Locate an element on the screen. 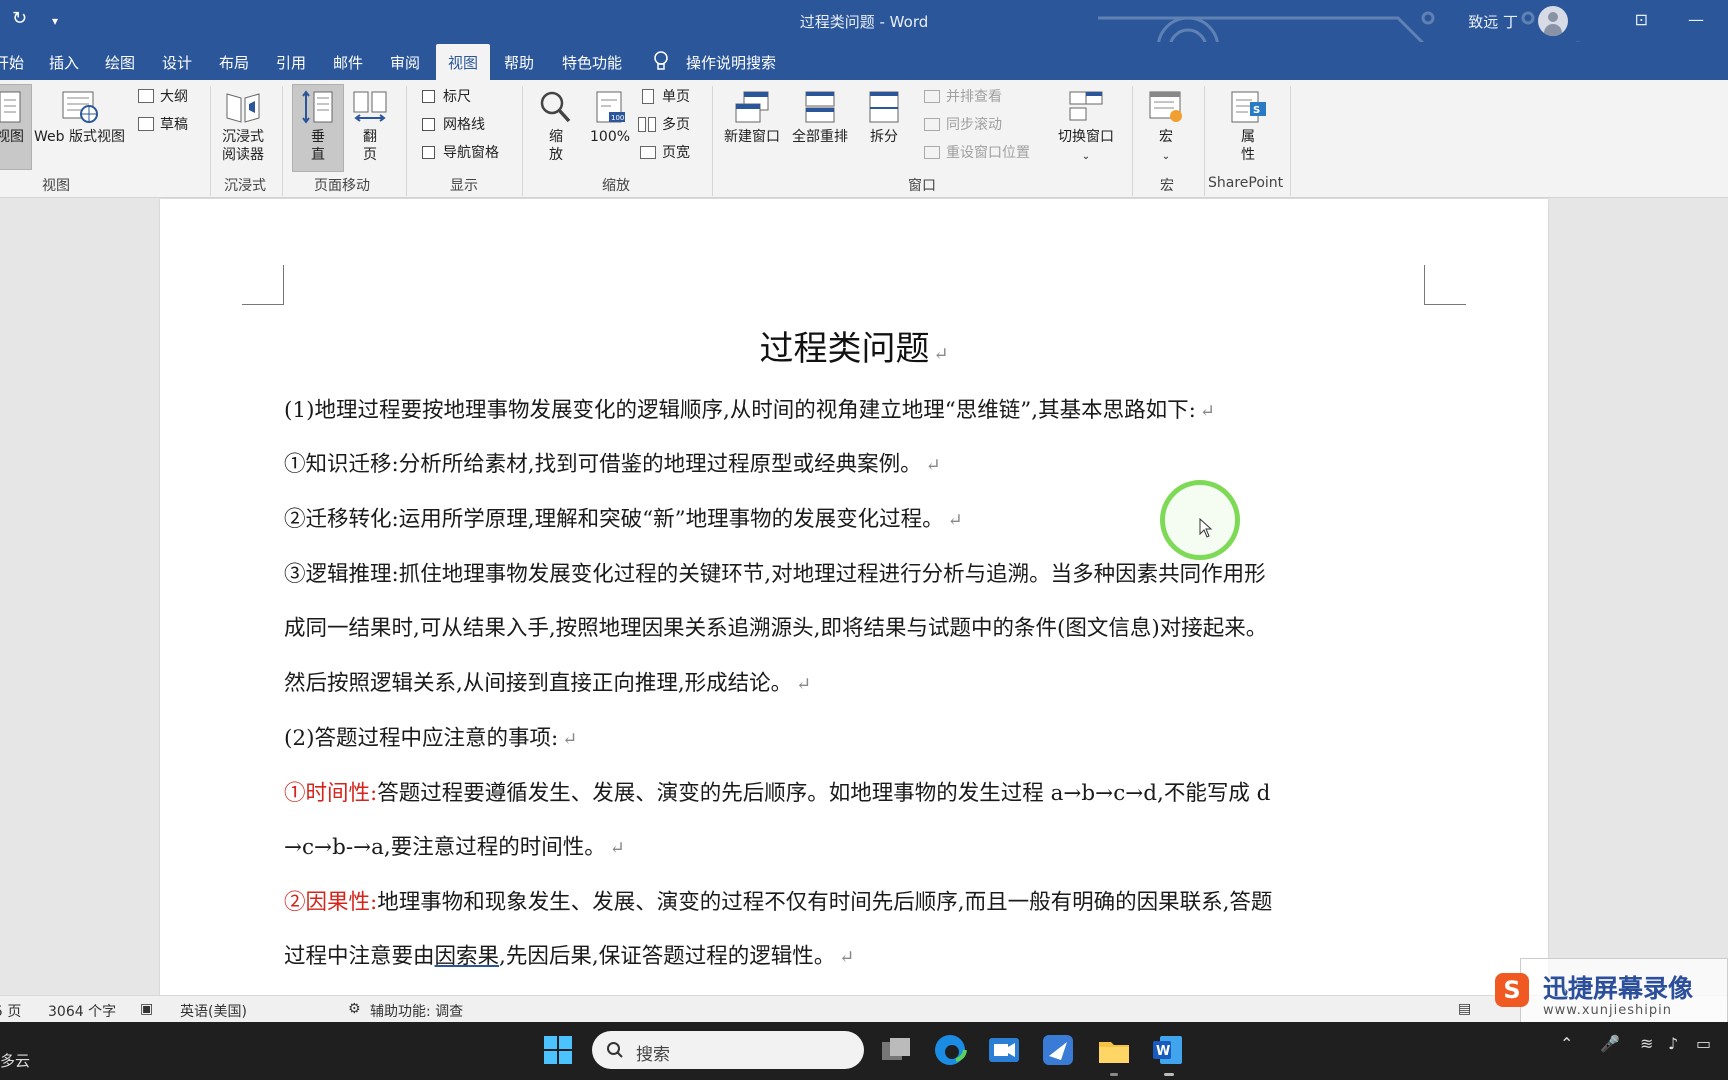  vertical-button: 垂 直 is located at coordinates (318, 127).